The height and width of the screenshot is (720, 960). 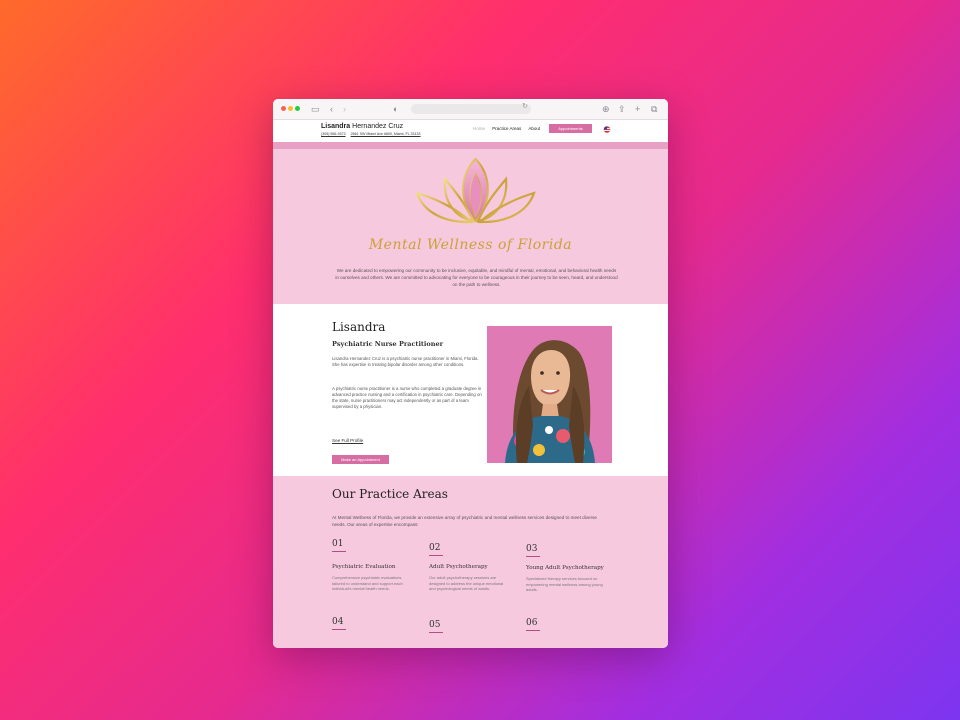 I want to click on language-flag-icon, so click(x=607, y=129).